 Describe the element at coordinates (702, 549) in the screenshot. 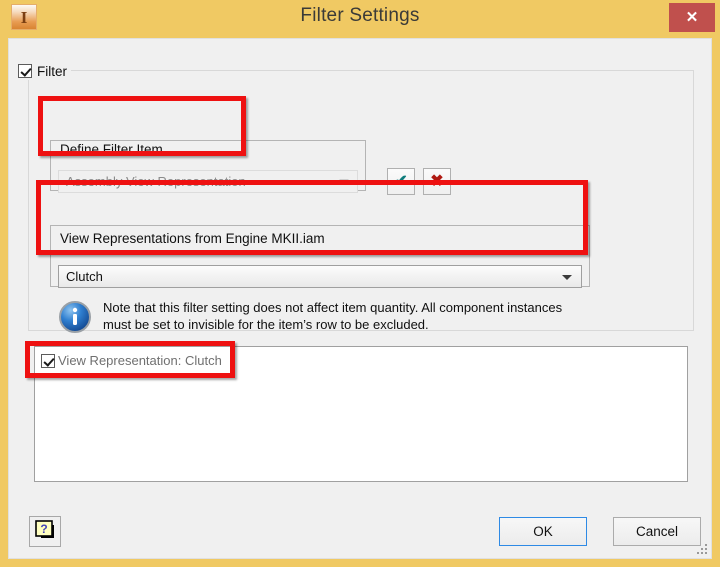

I see `resize-grip-icon` at that location.